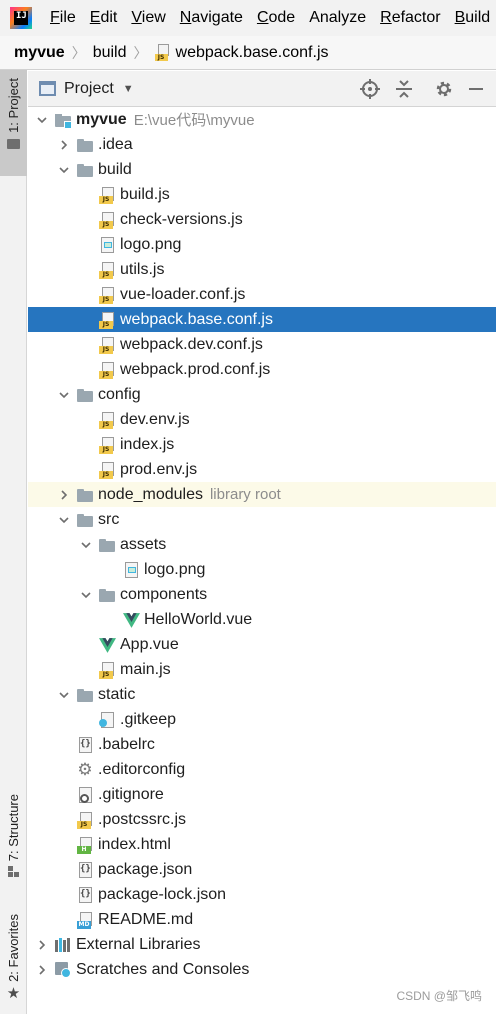  I want to click on tree-node-content: .gitignore, so click(120, 794).